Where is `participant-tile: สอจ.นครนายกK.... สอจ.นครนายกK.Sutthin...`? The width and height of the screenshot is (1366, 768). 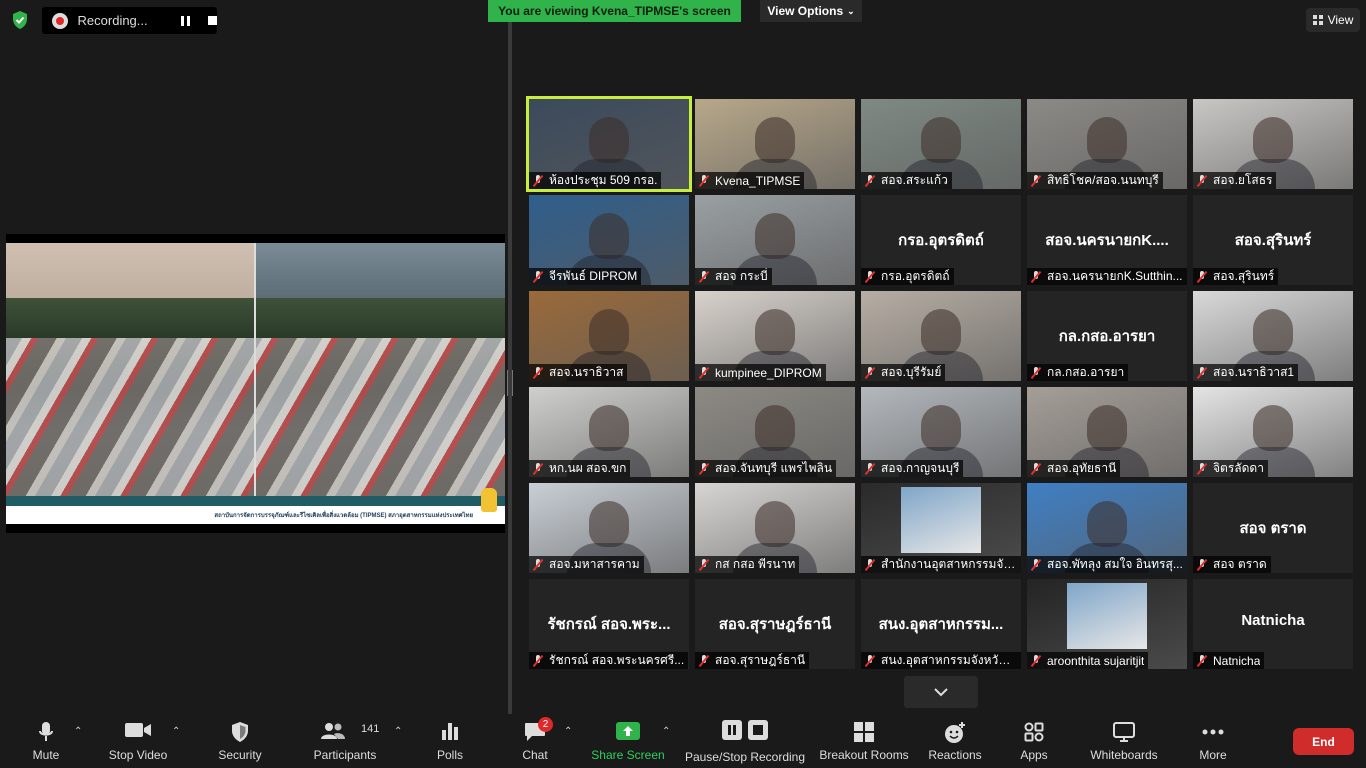
participant-tile: สอจ.นครนายกK.... สอจ.นครนายกK.Sutthin... is located at coordinates (1107, 240).